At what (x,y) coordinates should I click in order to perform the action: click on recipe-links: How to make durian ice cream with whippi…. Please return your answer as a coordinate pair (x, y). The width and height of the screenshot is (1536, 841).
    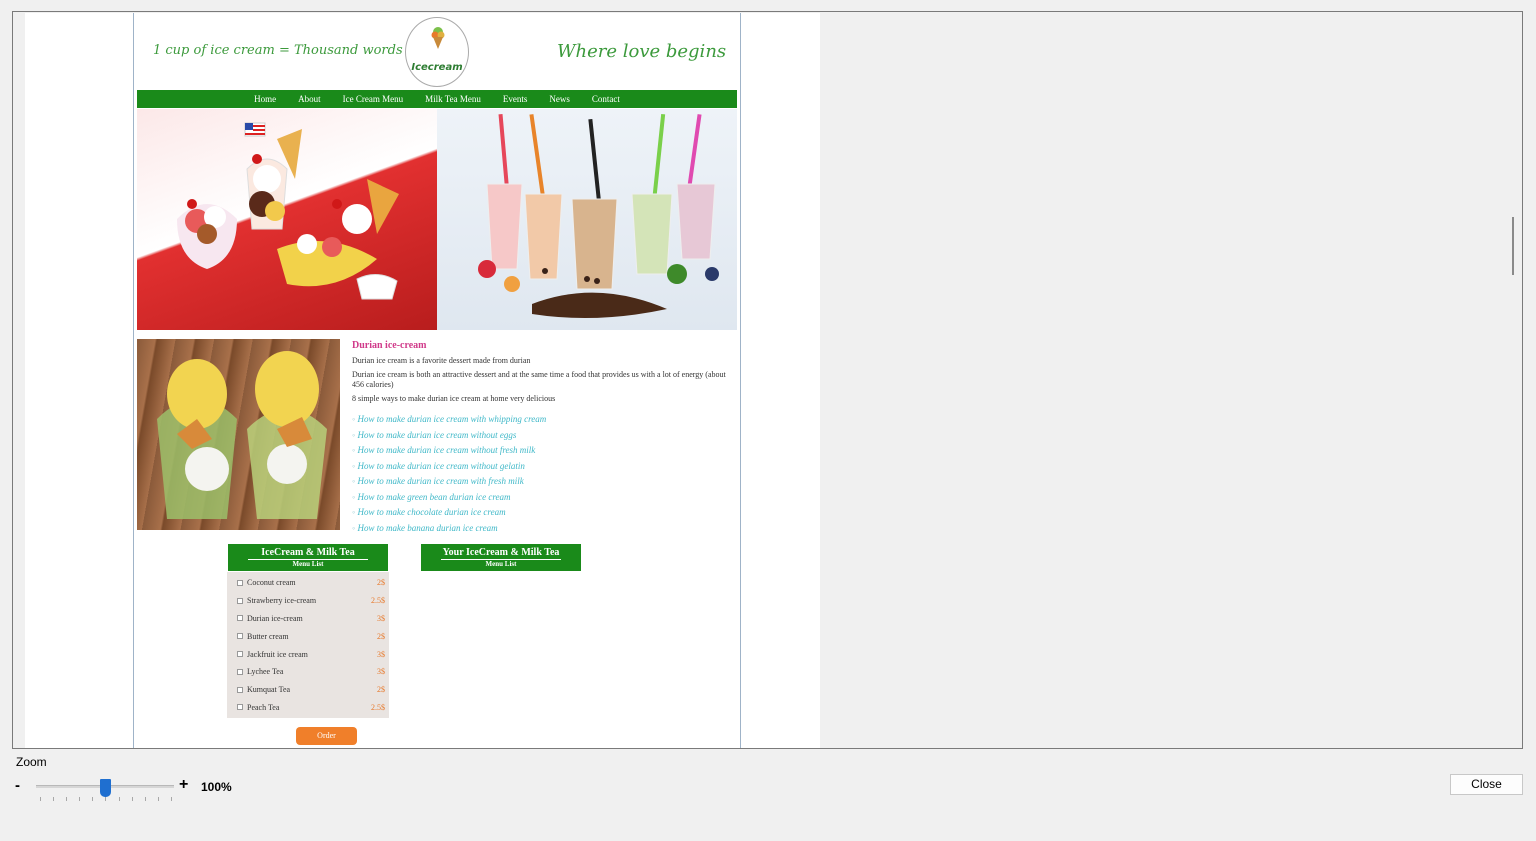
    Looking at the image, I should click on (542, 474).